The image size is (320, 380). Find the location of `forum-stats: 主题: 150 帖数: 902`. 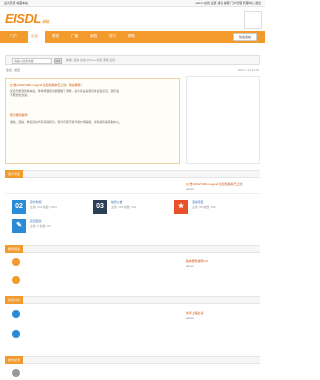

forum-stats: 主题: 150 帖数: 902 is located at coordinates (124, 207).